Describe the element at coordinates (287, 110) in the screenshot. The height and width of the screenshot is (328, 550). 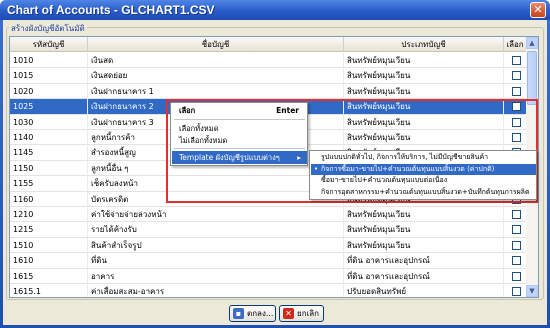
I see `menu-item-select-shortcut: Enter` at that location.